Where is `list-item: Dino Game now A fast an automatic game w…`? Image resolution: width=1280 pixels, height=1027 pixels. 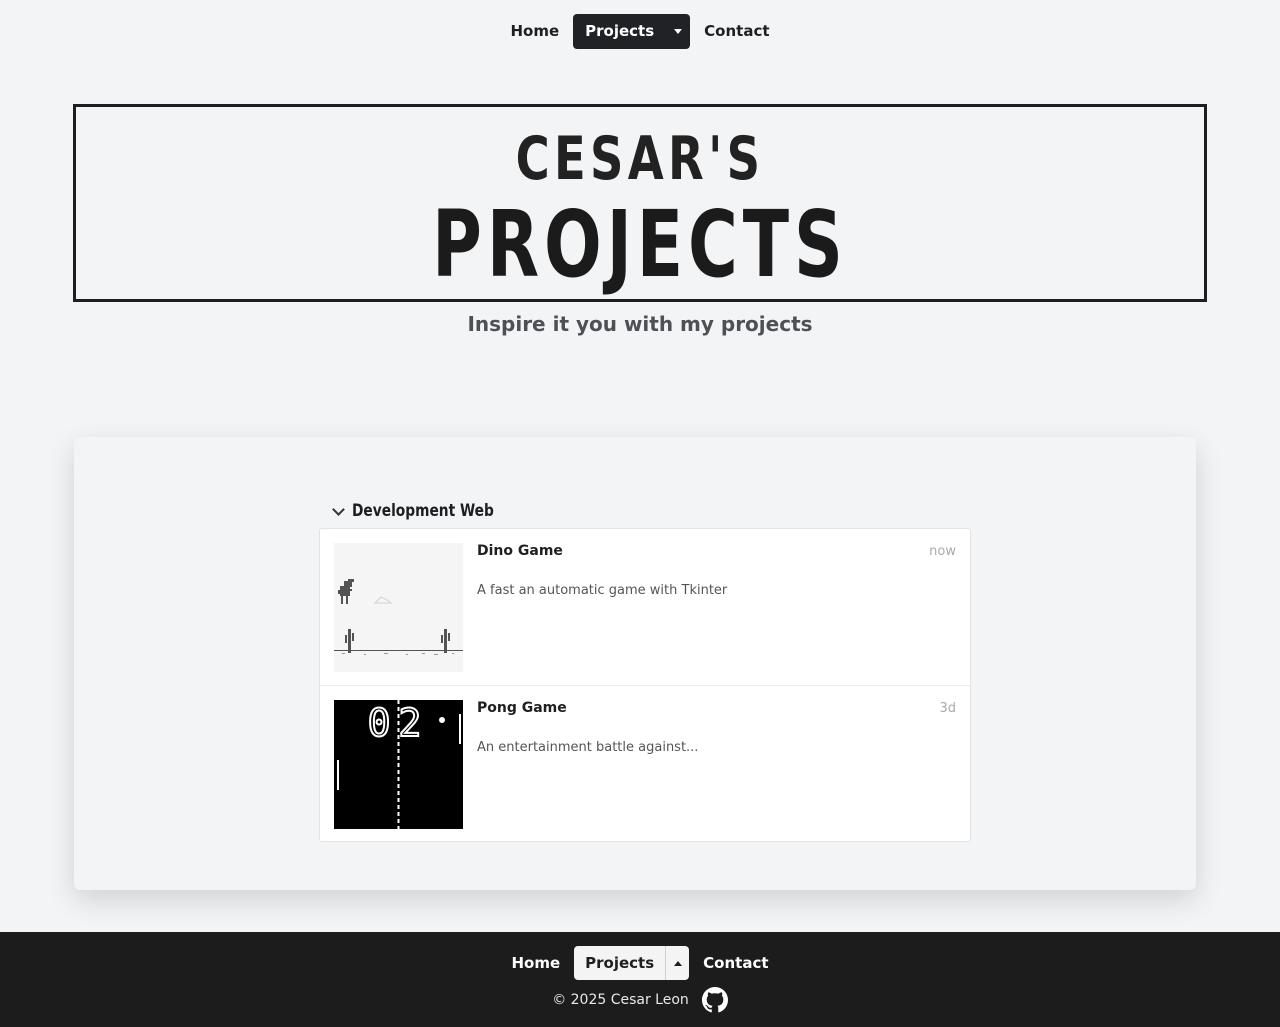 list-item: Dino Game now A fast an automatic game w… is located at coordinates (645, 607).